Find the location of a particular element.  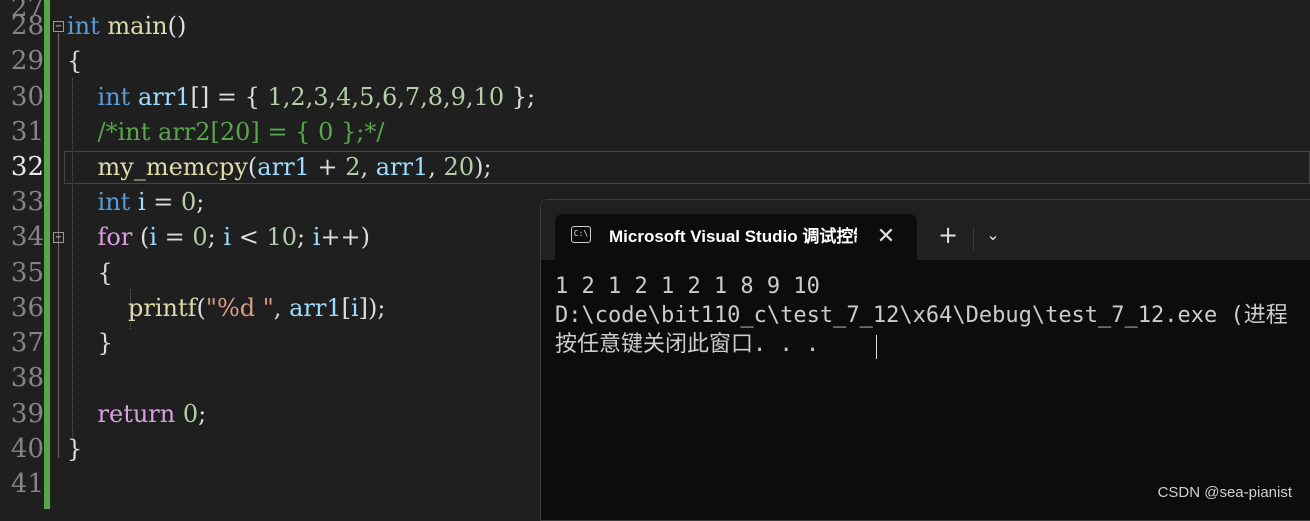

code-line-37: } is located at coordinates (90, 343).